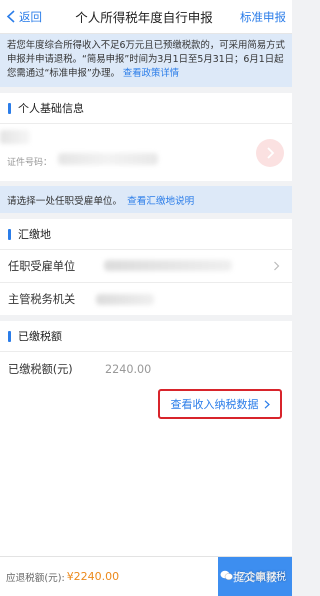 The image size is (320, 596). Describe the element at coordinates (65, 201) in the screenshot. I see `tip-text: 请选择一处任职受雇单位。` at that location.